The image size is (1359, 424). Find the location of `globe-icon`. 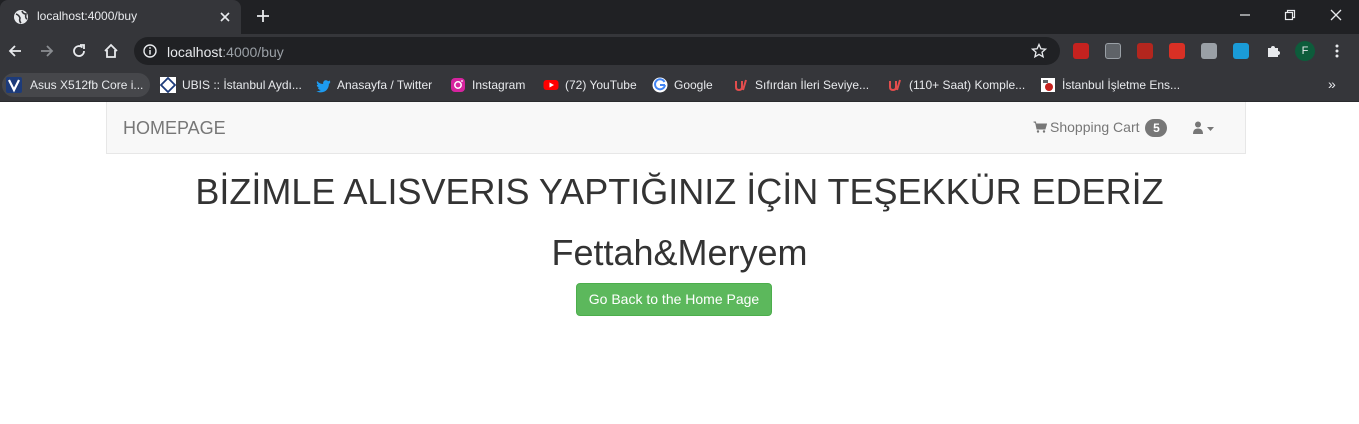

globe-icon is located at coordinates (21, 17).